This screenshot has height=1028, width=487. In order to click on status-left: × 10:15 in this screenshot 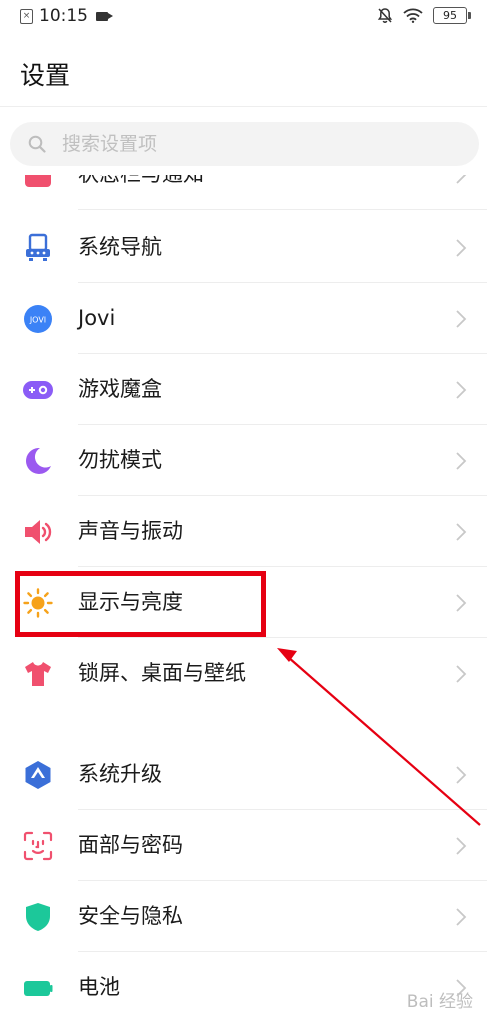, I will do `click(66, 16)`.